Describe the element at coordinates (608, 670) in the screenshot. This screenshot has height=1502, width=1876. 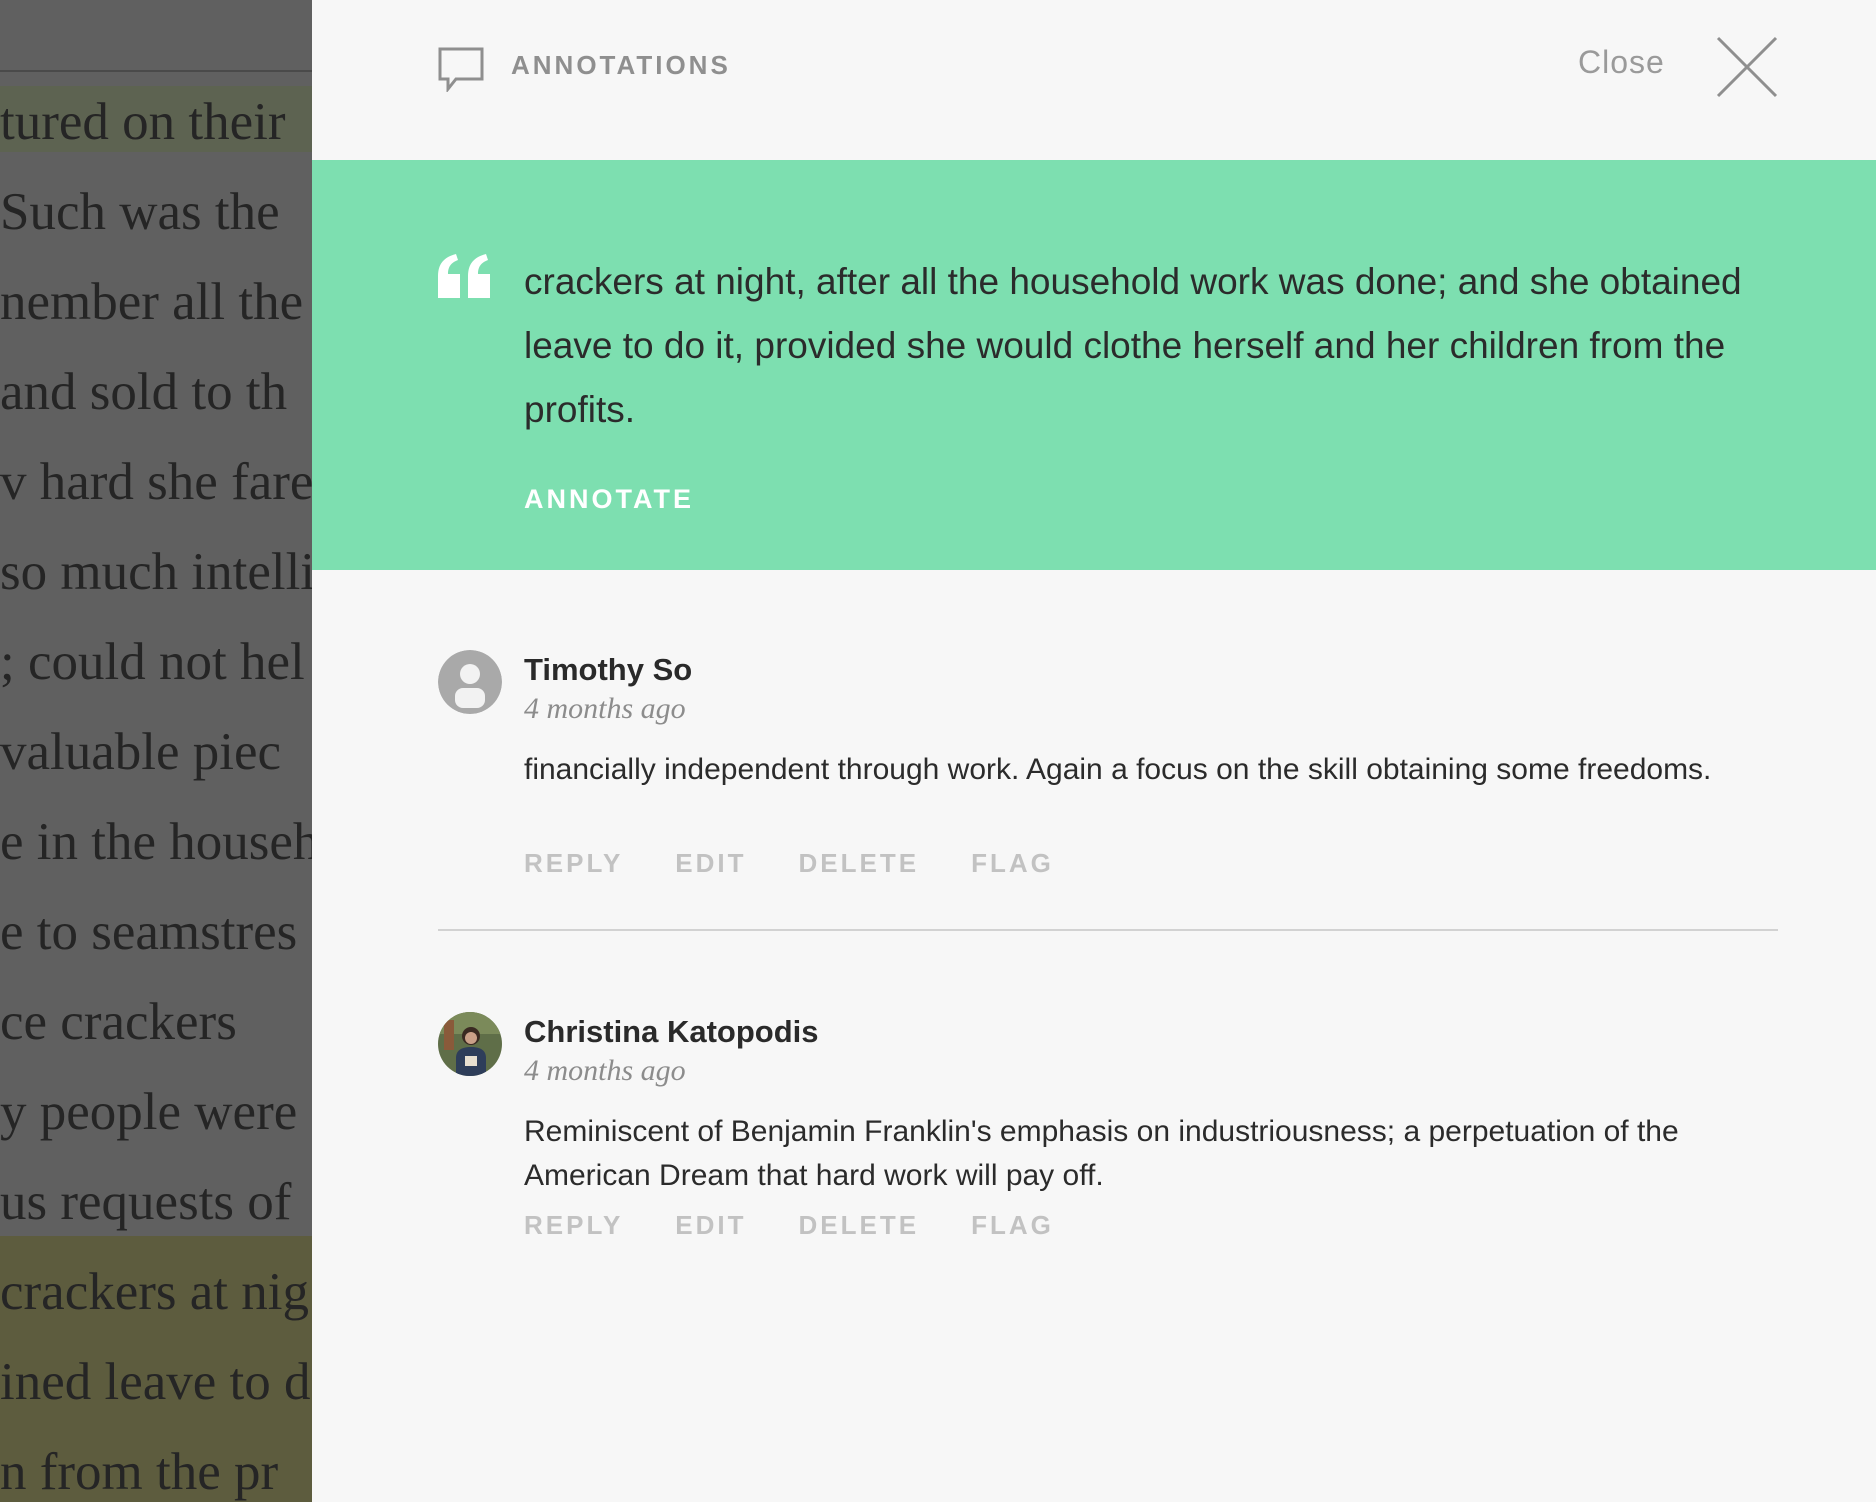
I see `comment-author: Timothy So` at that location.